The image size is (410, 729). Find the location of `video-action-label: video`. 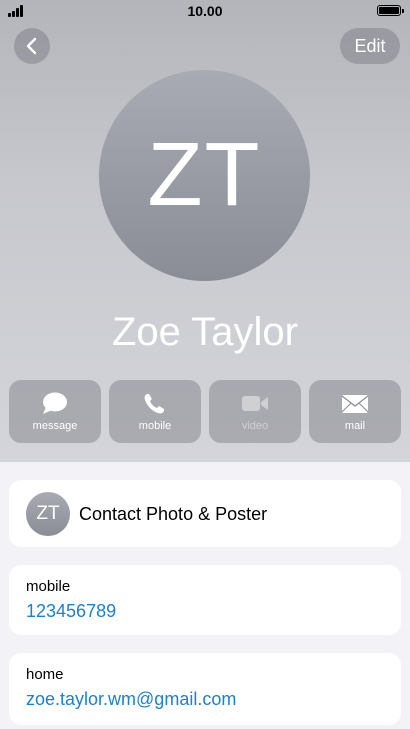

video-action-label: video is located at coordinates (255, 426).